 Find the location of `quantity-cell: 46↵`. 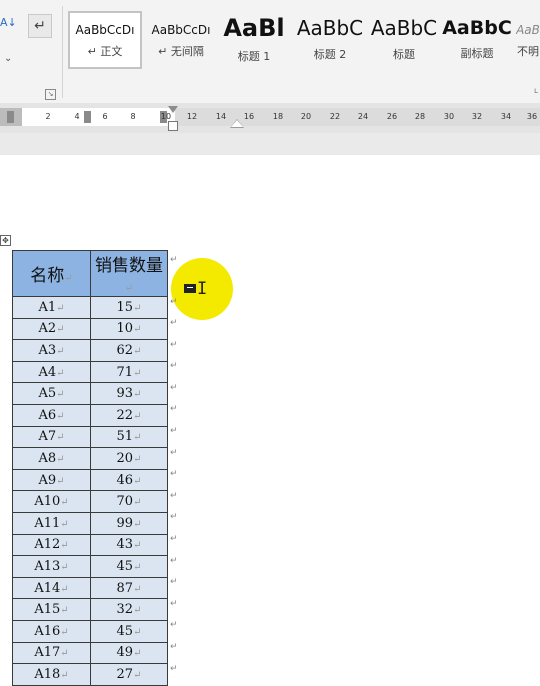

quantity-cell: 46↵ is located at coordinates (129, 480).